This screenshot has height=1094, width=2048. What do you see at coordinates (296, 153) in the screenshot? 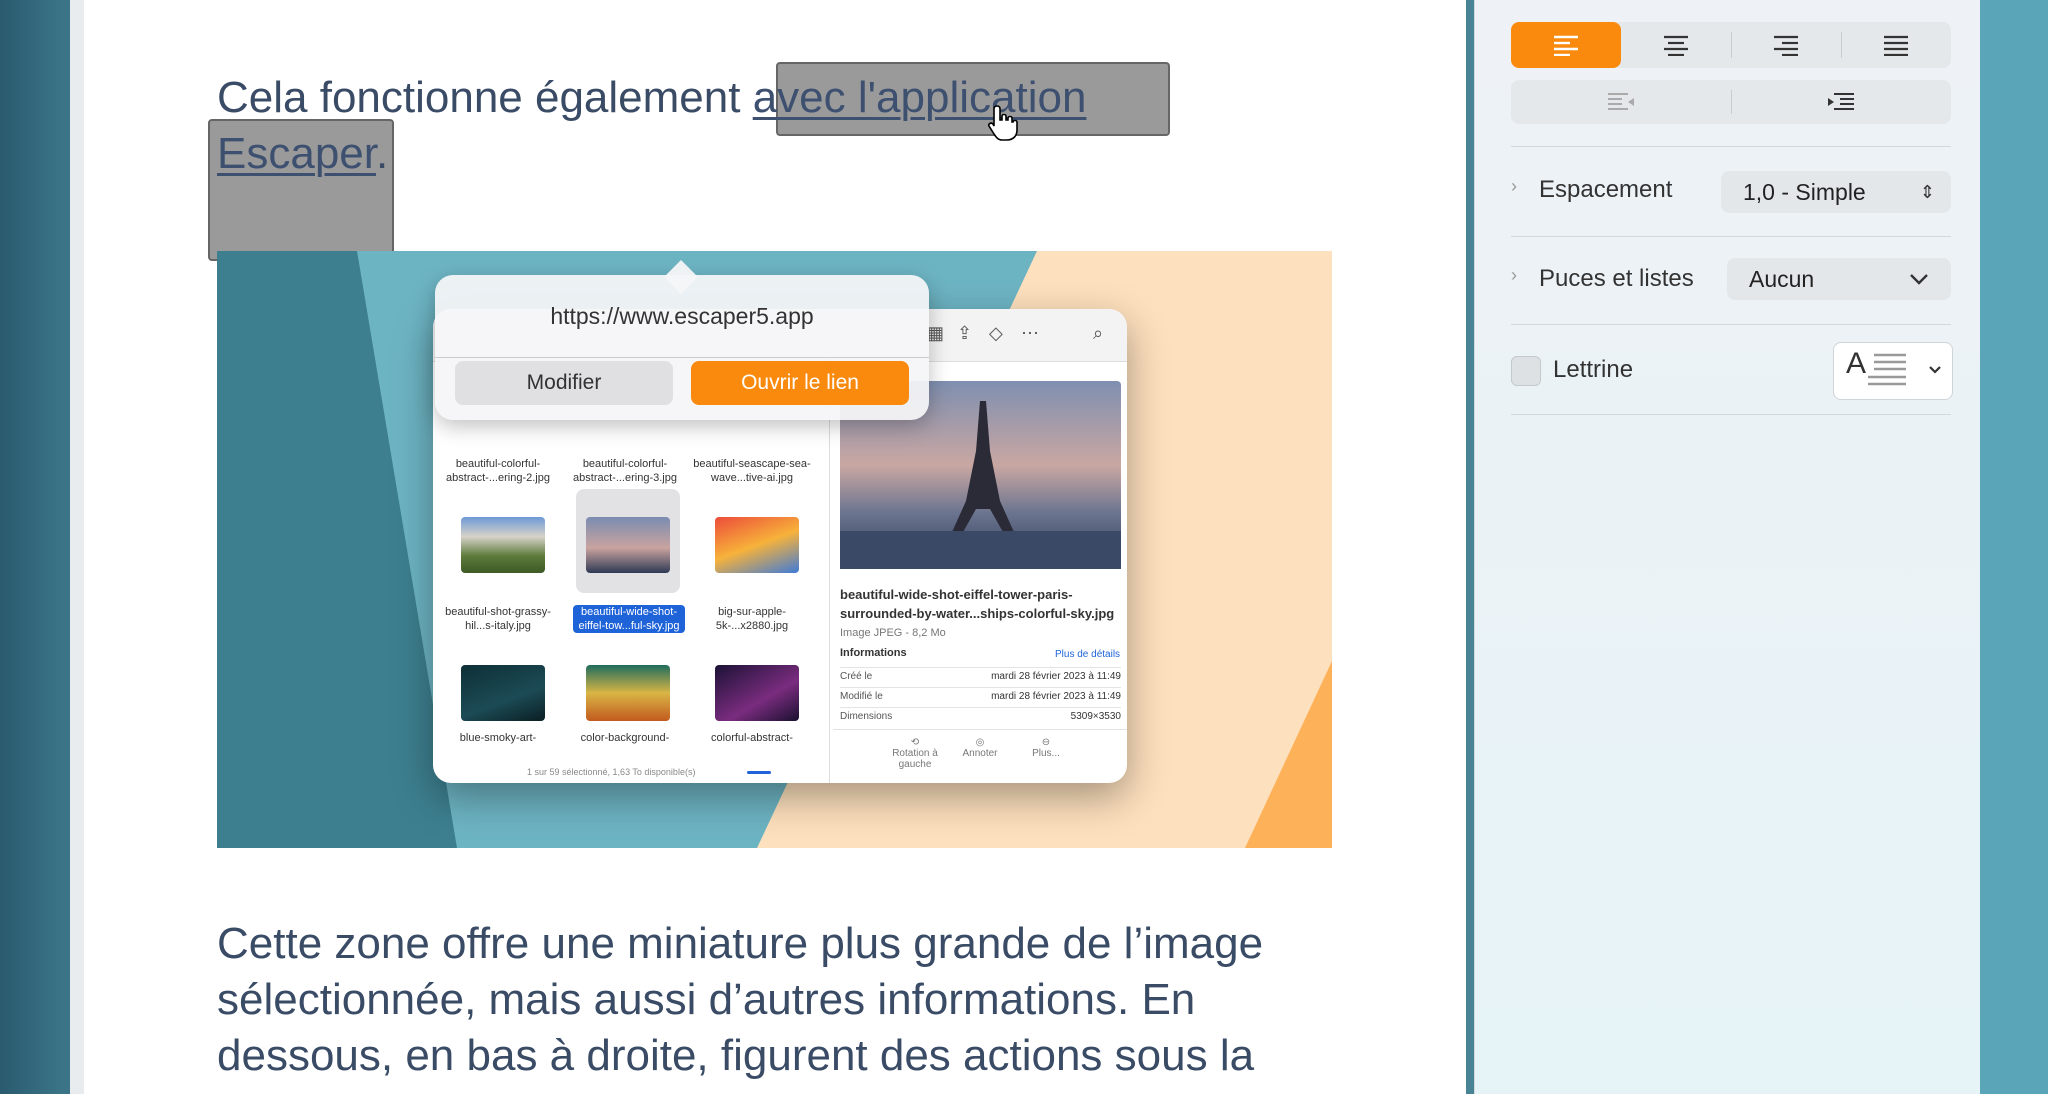
I see `escaper-link-cont: Escaper` at bounding box center [296, 153].